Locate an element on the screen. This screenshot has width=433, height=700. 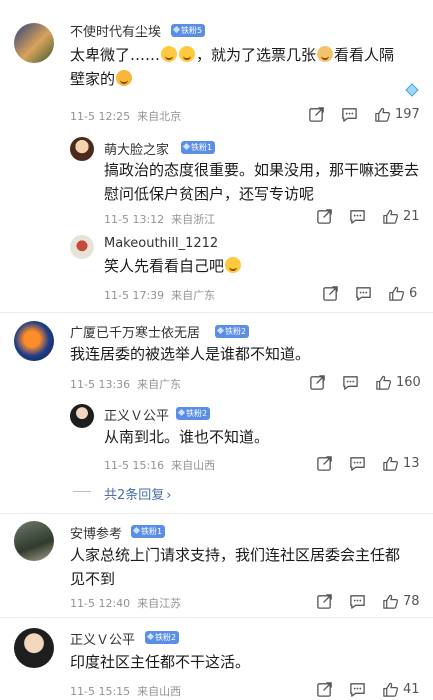
laugh-tears-emoji-icon is located at coordinates (187, 54).